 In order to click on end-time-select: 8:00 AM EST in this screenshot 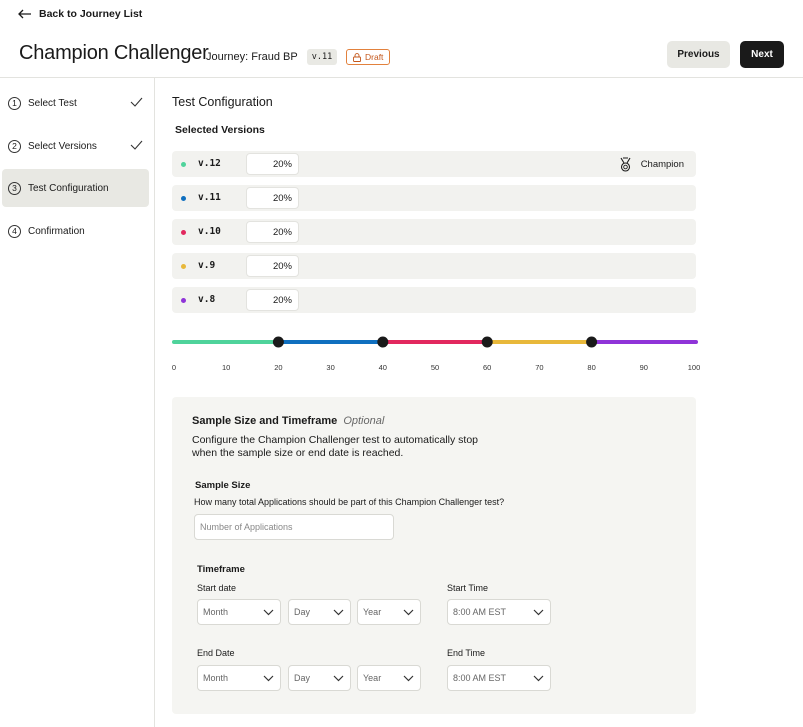, I will do `click(499, 678)`.